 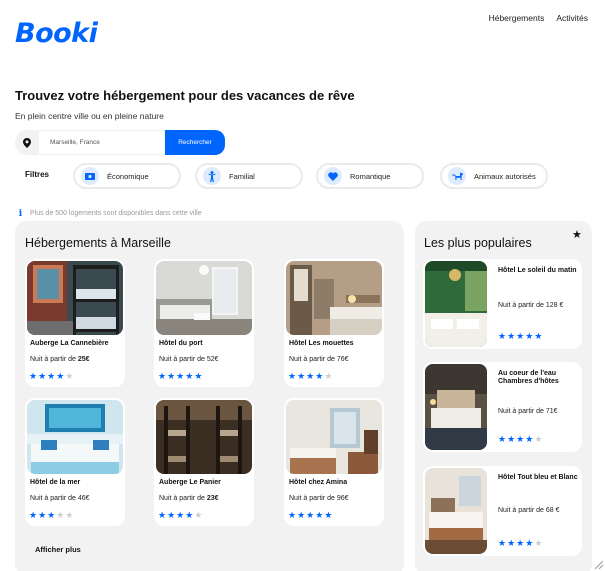 I want to click on info-icon: i, so click(x=20, y=213).